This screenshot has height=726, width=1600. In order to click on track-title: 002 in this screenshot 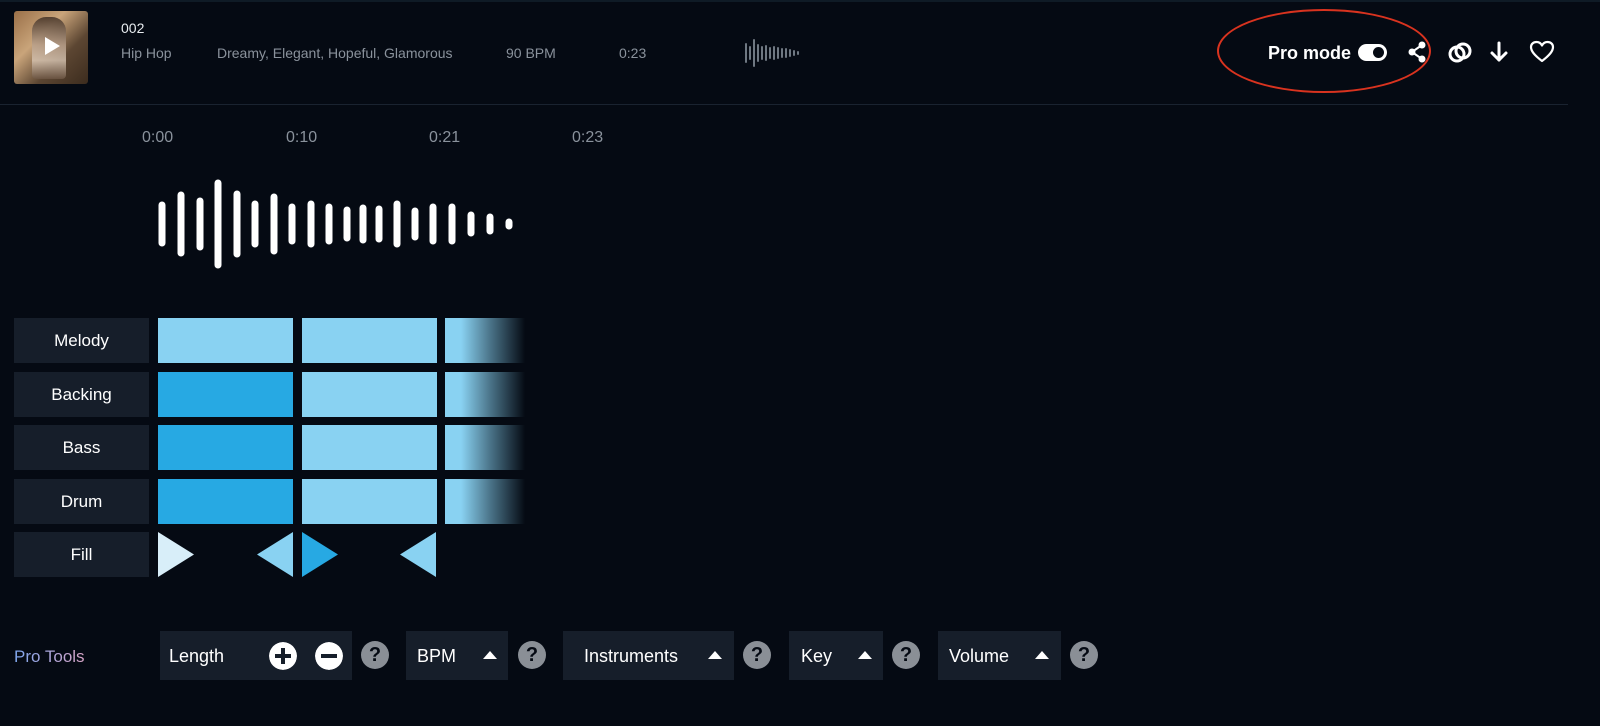, I will do `click(133, 28)`.